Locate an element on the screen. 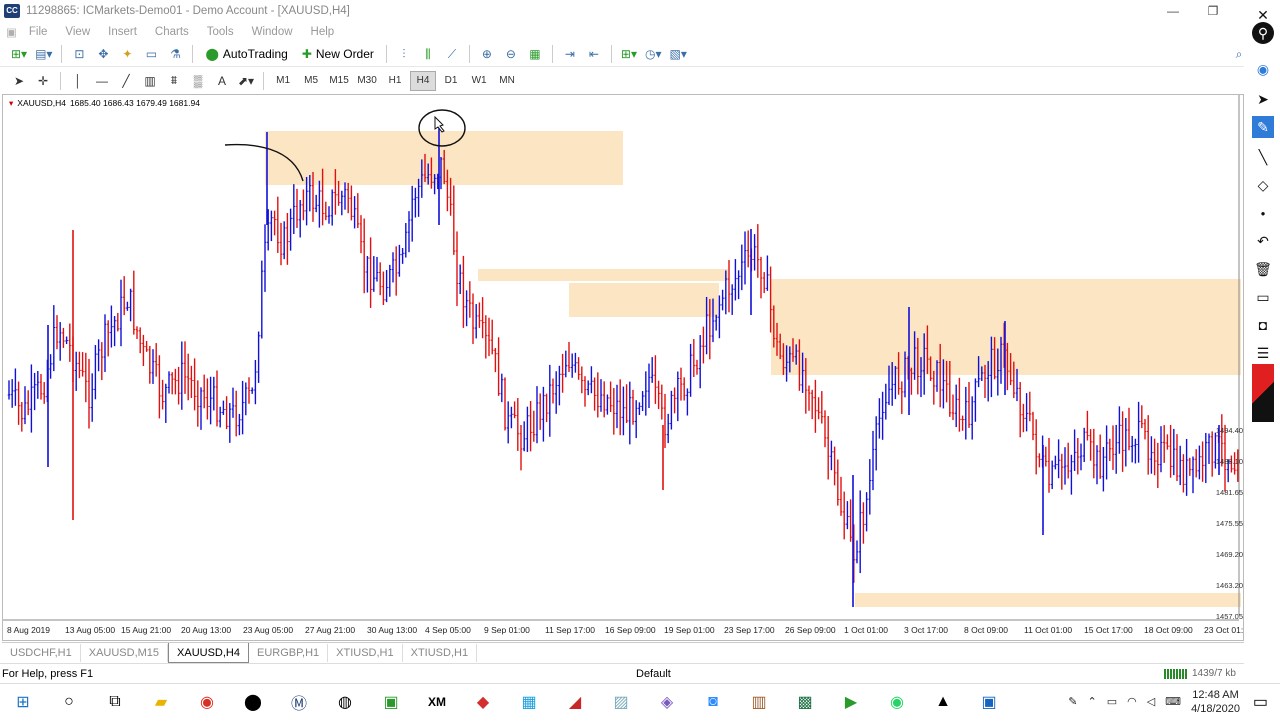 Image resolution: width=1280 pixels, height=721 pixels. new-chart-icon: ⊞▾ is located at coordinates (19, 54).